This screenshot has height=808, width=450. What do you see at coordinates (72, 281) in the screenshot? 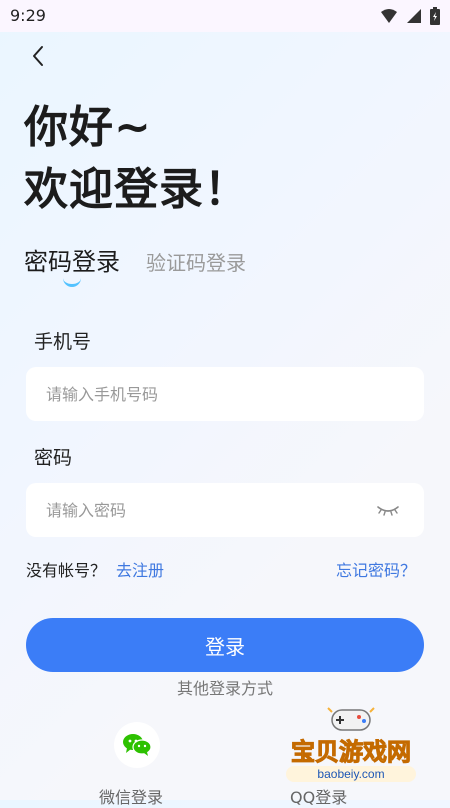
I see `active-tab-indicator` at bounding box center [72, 281].